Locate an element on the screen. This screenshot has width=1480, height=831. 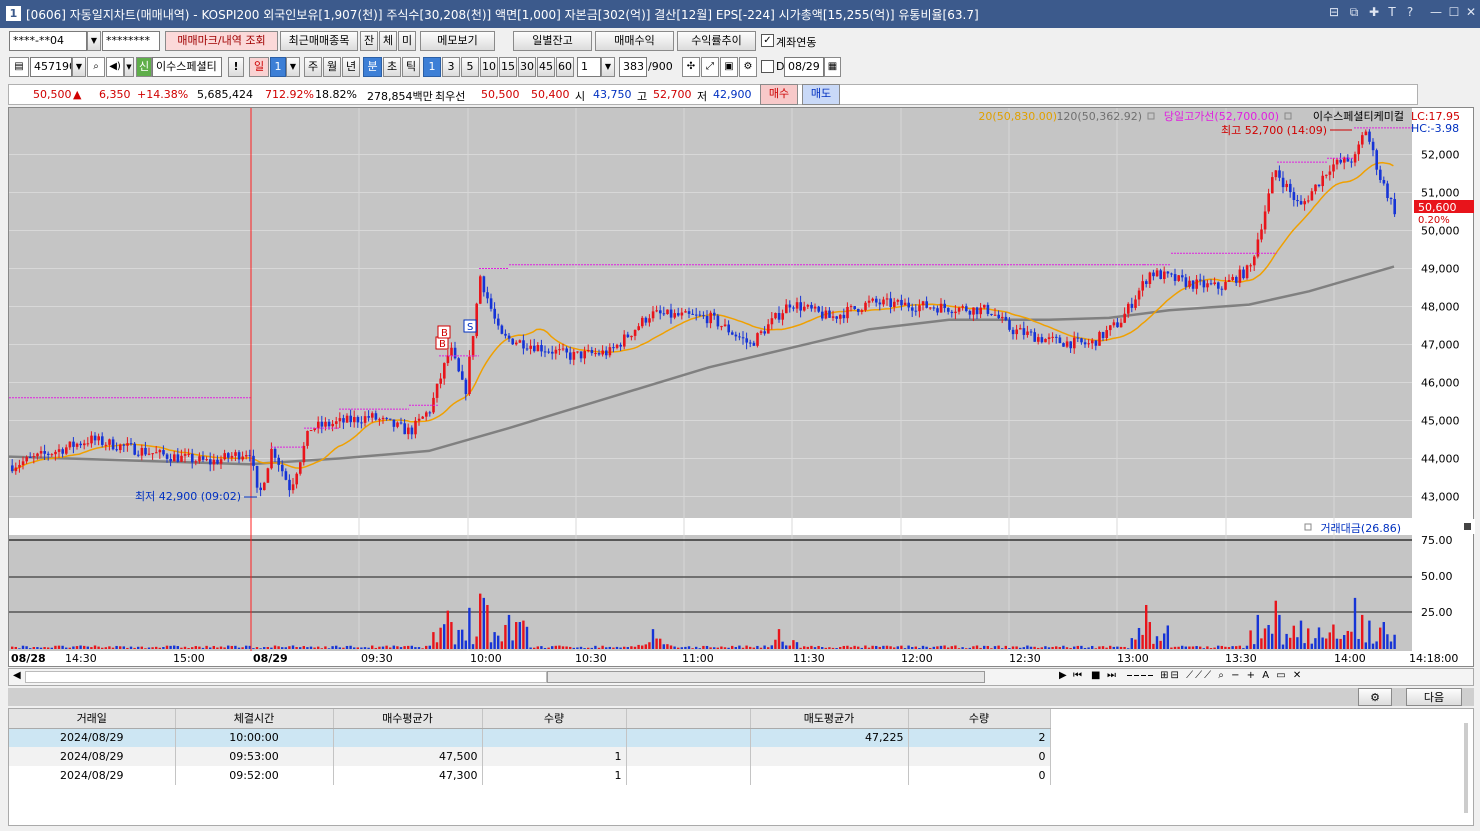
day-count-field: 1 is located at coordinates (278, 67).